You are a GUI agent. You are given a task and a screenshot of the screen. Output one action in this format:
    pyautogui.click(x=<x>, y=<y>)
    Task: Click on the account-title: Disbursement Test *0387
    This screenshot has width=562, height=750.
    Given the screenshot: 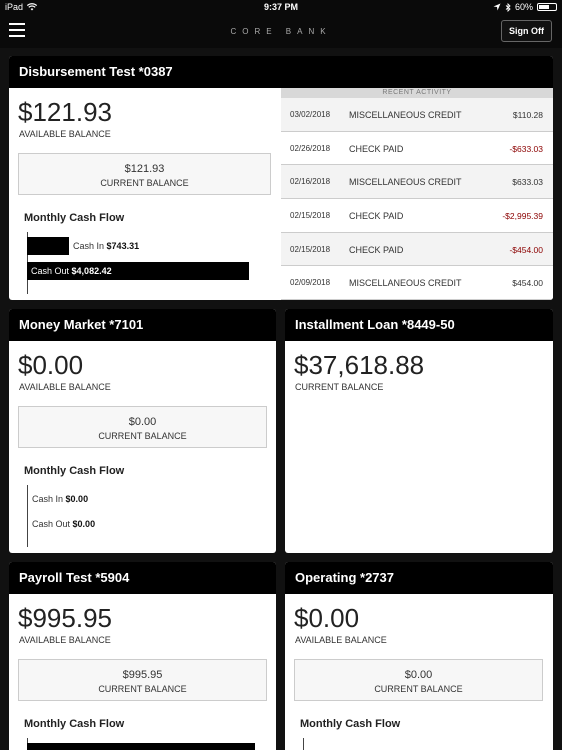 What is the action you would take?
    pyautogui.click(x=281, y=72)
    